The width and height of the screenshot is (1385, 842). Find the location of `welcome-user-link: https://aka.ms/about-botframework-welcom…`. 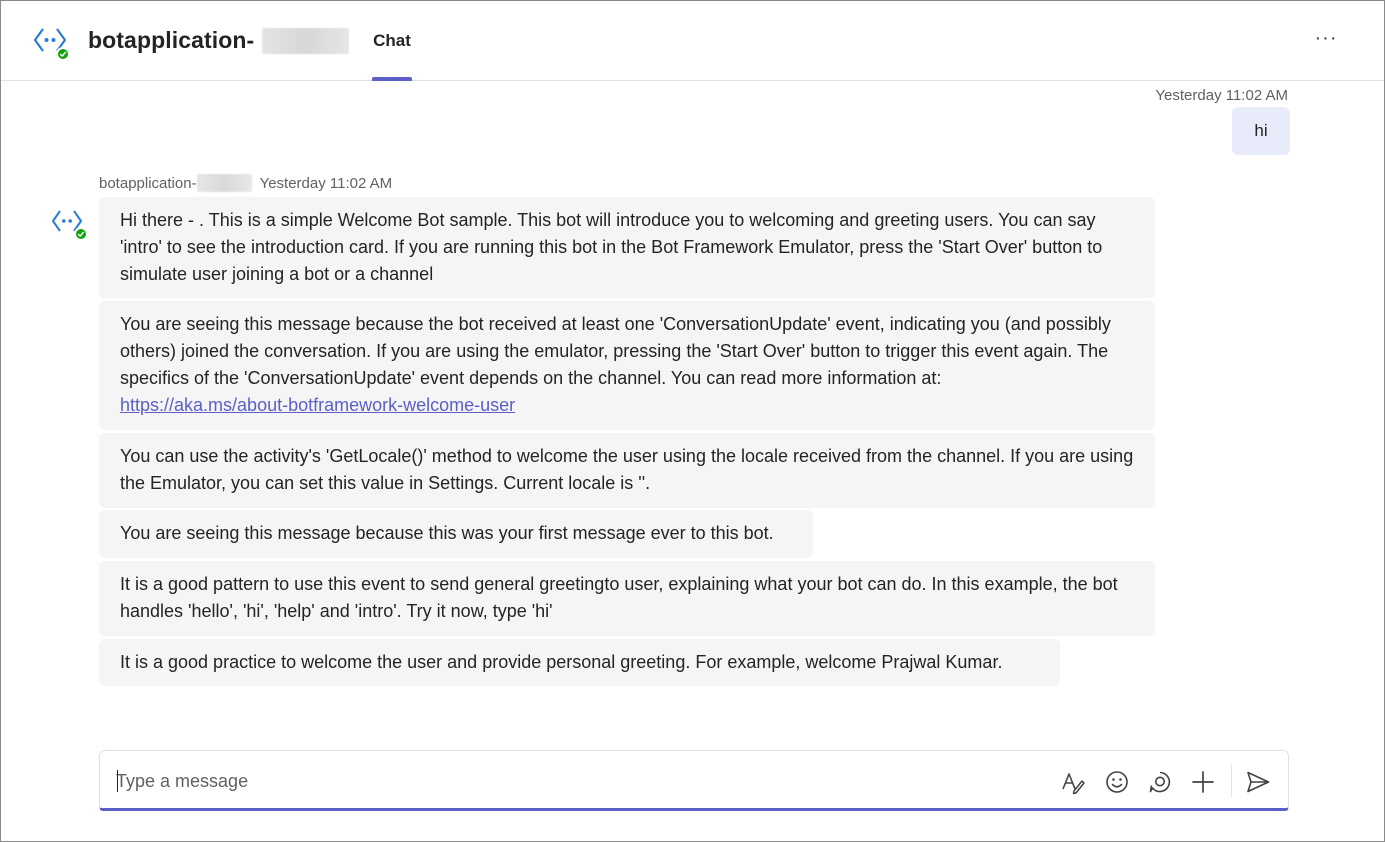

welcome-user-link: https://aka.ms/about-botframework-welcom… is located at coordinates (317, 405).